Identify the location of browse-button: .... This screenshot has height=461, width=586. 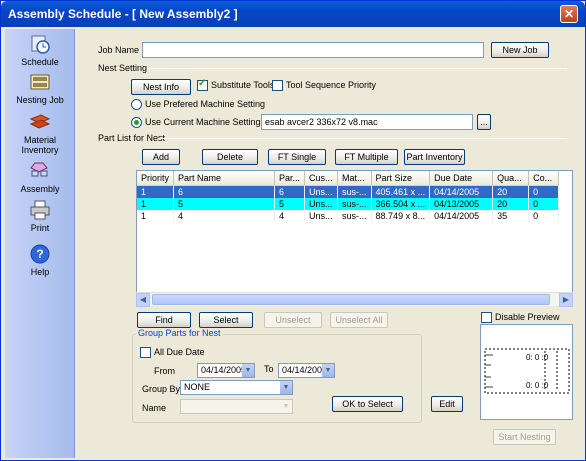
(484, 122).